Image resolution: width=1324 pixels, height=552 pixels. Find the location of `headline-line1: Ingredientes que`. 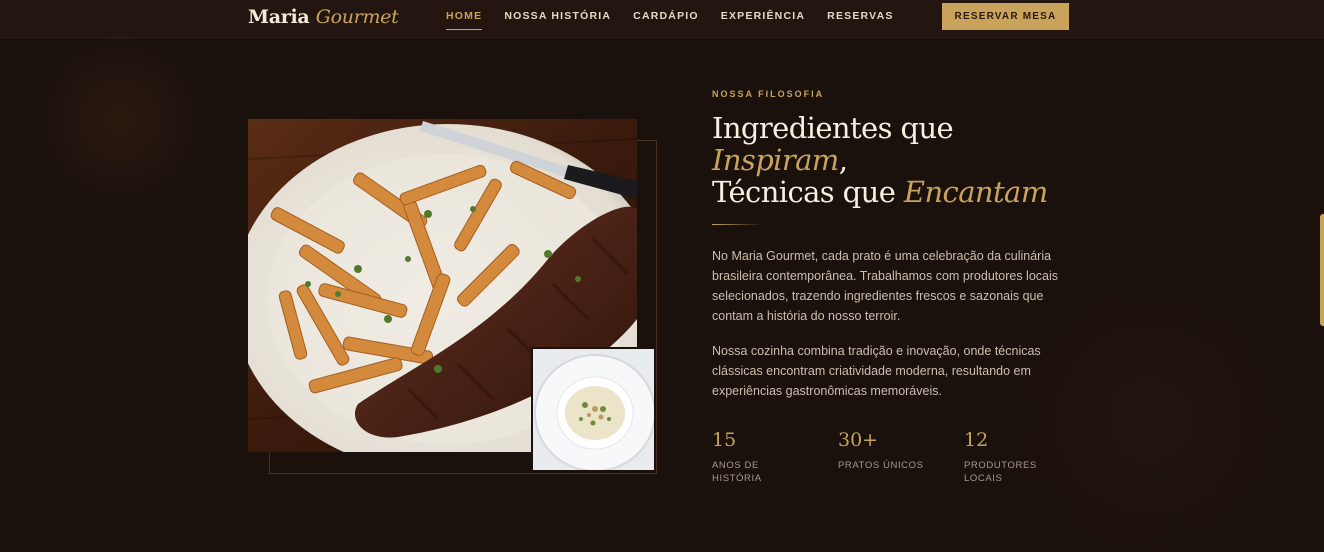

headline-line1: Ingredientes que is located at coordinates (833, 128).